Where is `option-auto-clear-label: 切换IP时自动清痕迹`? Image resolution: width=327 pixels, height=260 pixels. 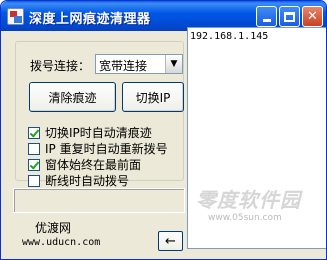 option-auto-clear-label: 切换IP时自动清痕迹 is located at coordinates (98, 133).